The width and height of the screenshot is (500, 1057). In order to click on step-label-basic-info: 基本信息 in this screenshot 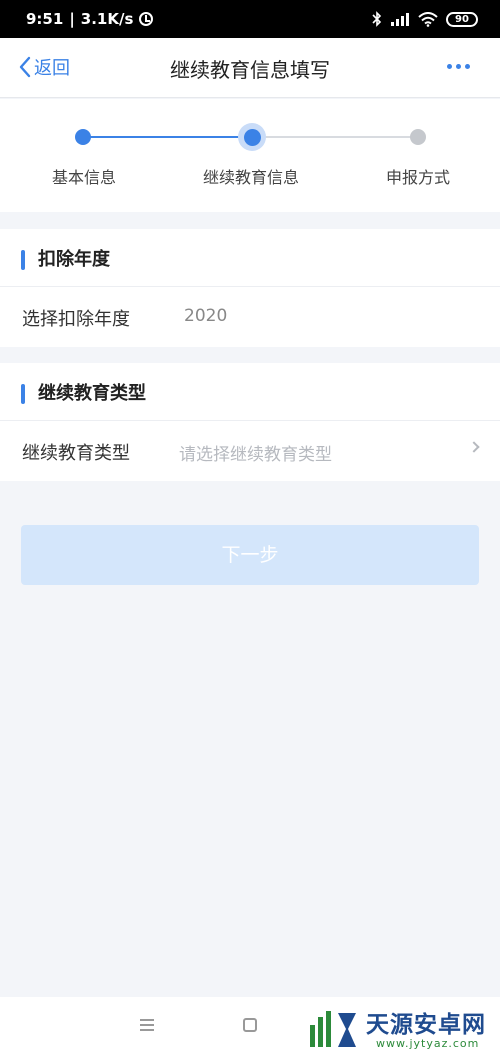, I will do `click(83, 177)`.